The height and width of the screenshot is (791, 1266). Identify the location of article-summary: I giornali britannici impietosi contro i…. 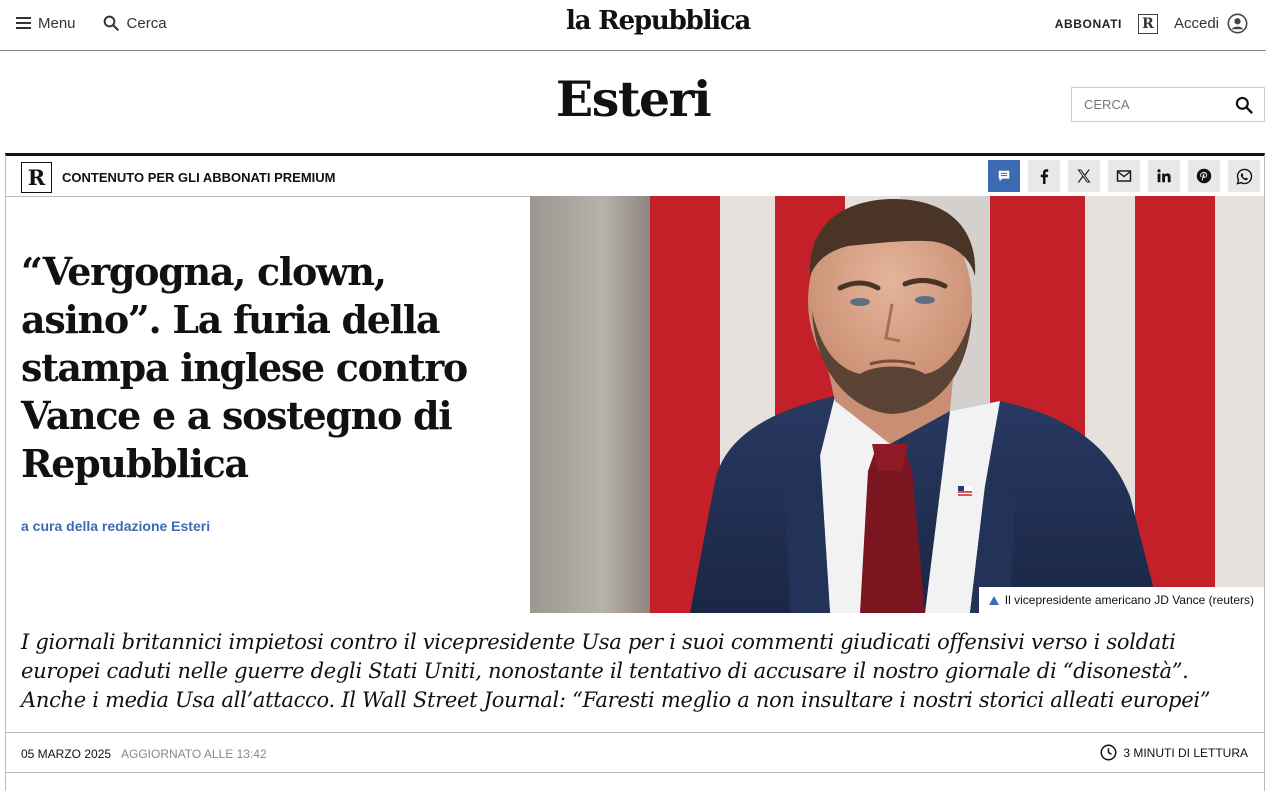
(616, 671).